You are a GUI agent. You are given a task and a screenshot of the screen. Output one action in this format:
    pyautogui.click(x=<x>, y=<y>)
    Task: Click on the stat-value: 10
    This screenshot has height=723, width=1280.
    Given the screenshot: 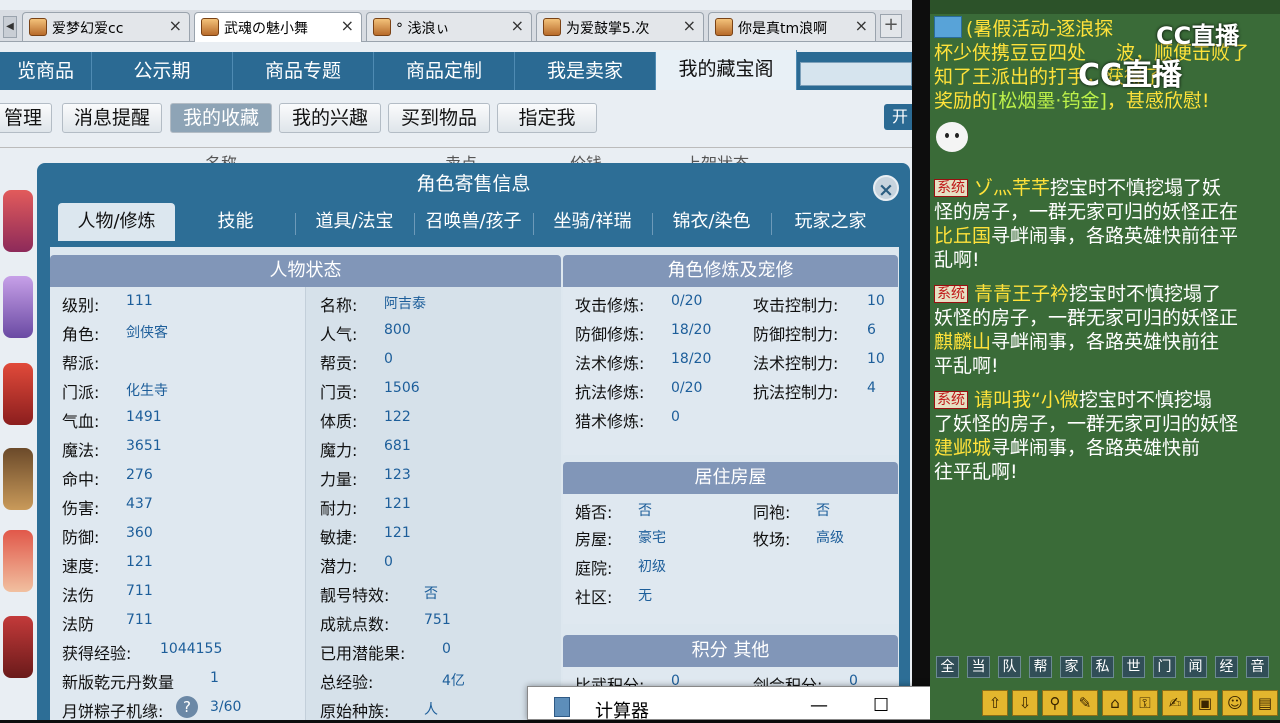 What is the action you would take?
    pyautogui.click(x=876, y=359)
    